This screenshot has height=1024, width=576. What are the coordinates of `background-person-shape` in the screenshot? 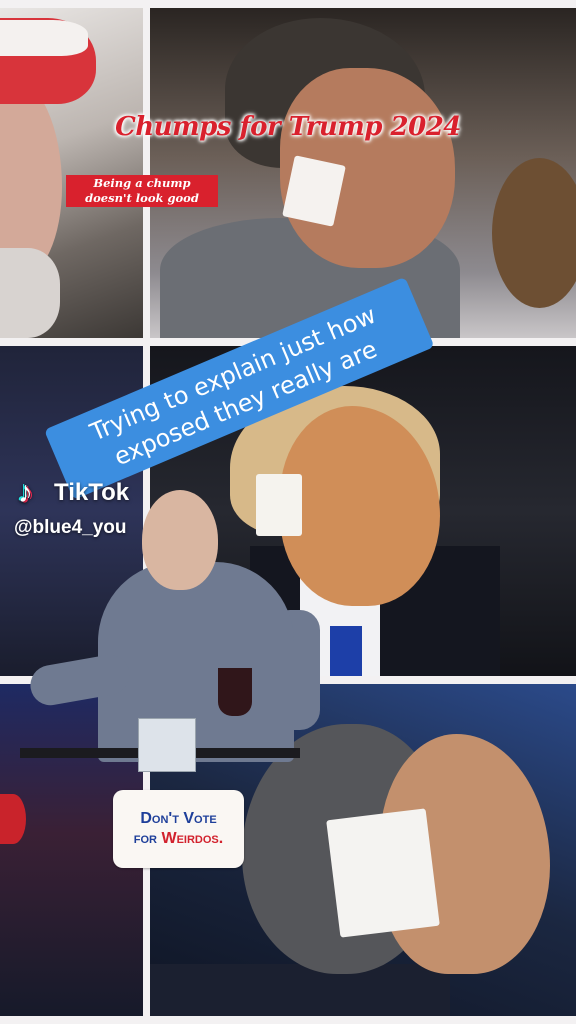 It's located at (534, 233).